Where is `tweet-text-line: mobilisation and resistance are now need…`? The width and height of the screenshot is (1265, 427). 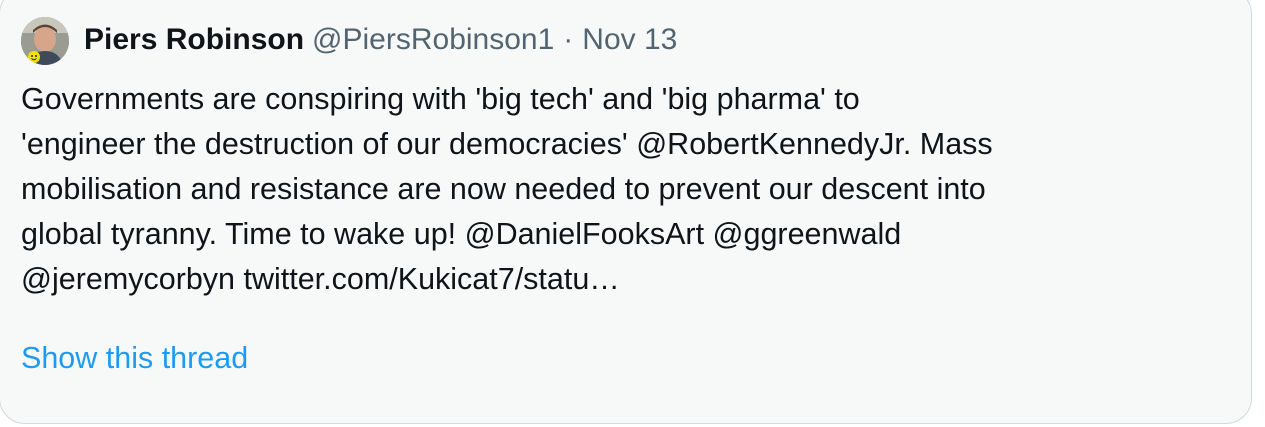
tweet-text-line: mobilisation and resistance are now need… is located at coordinates (503, 189).